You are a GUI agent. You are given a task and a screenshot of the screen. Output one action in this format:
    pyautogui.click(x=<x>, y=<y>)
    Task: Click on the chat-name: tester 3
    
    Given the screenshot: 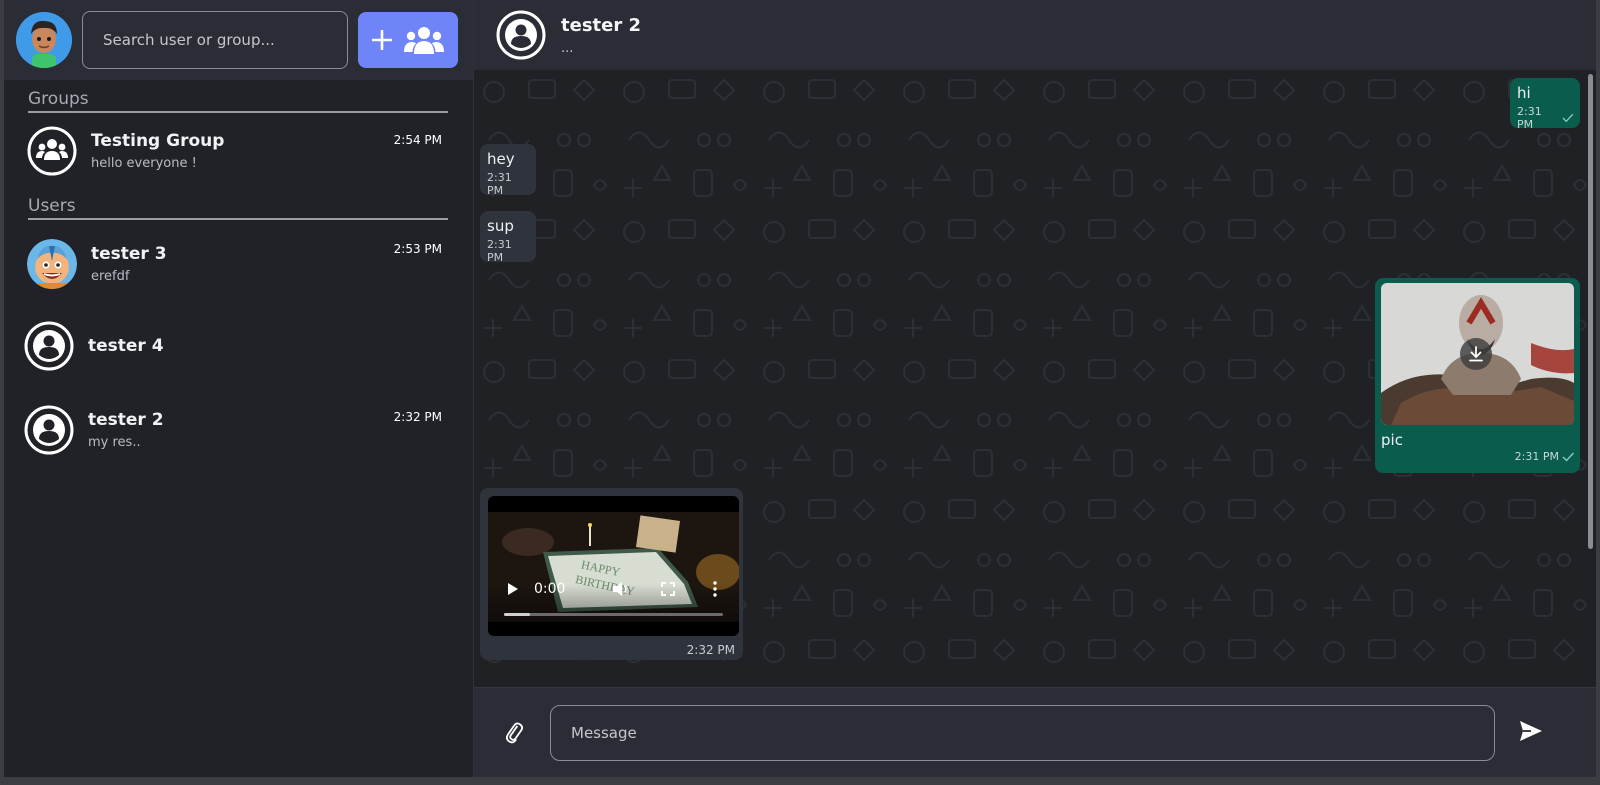 What is the action you would take?
    pyautogui.click(x=129, y=254)
    